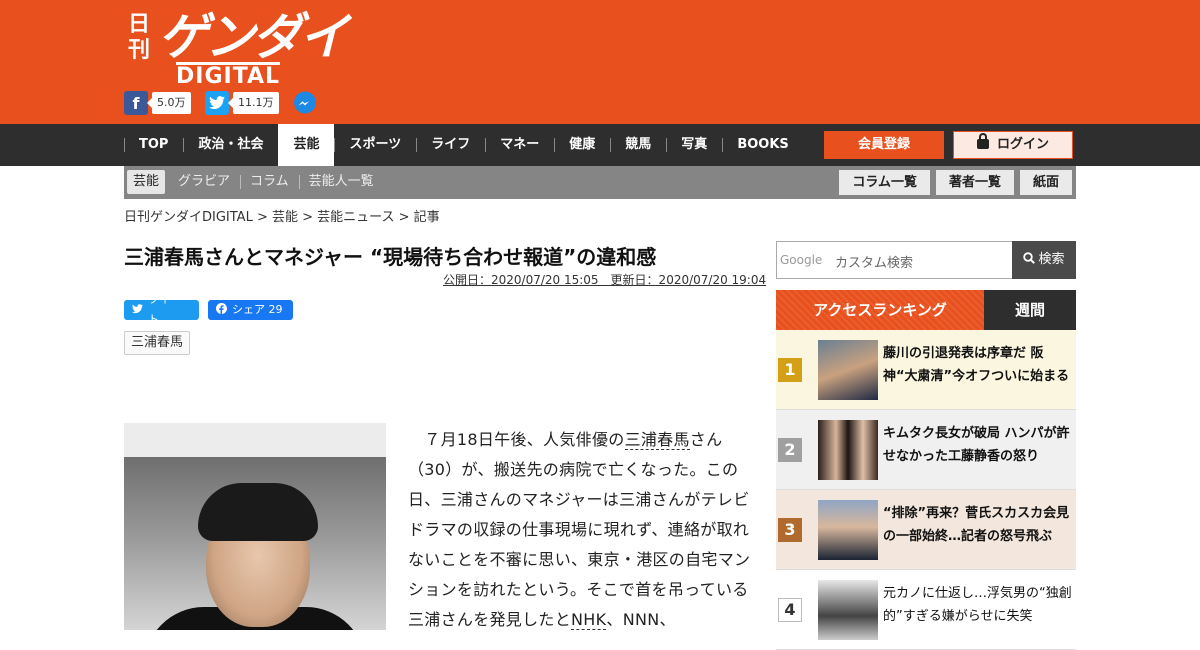 Image resolution: width=1200 pixels, height=650 pixels. What do you see at coordinates (976, 365) in the screenshot?
I see `ranking-headline: 藤川の引退発表は序章だ 阪神“大粛清”今オフついに始まる` at bounding box center [976, 365].